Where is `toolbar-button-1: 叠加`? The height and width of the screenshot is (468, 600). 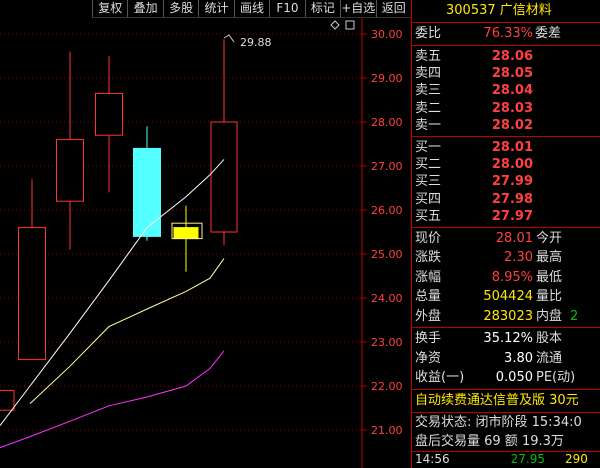
toolbar-button-1: 叠加 is located at coordinates (144, 8).